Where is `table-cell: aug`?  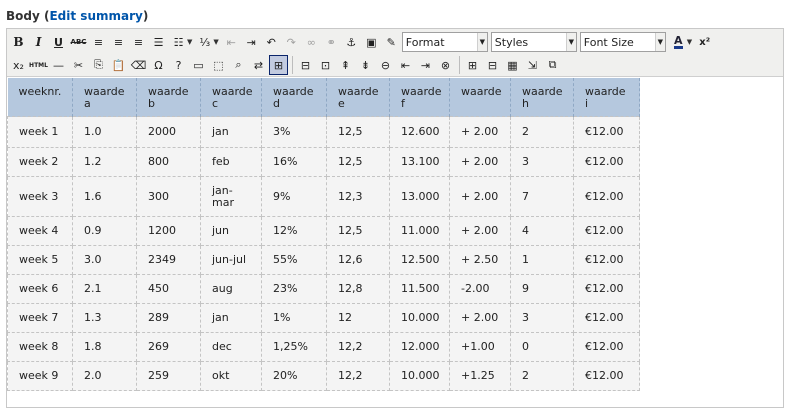 table-cell: aug is located at coordinates (231, 289).